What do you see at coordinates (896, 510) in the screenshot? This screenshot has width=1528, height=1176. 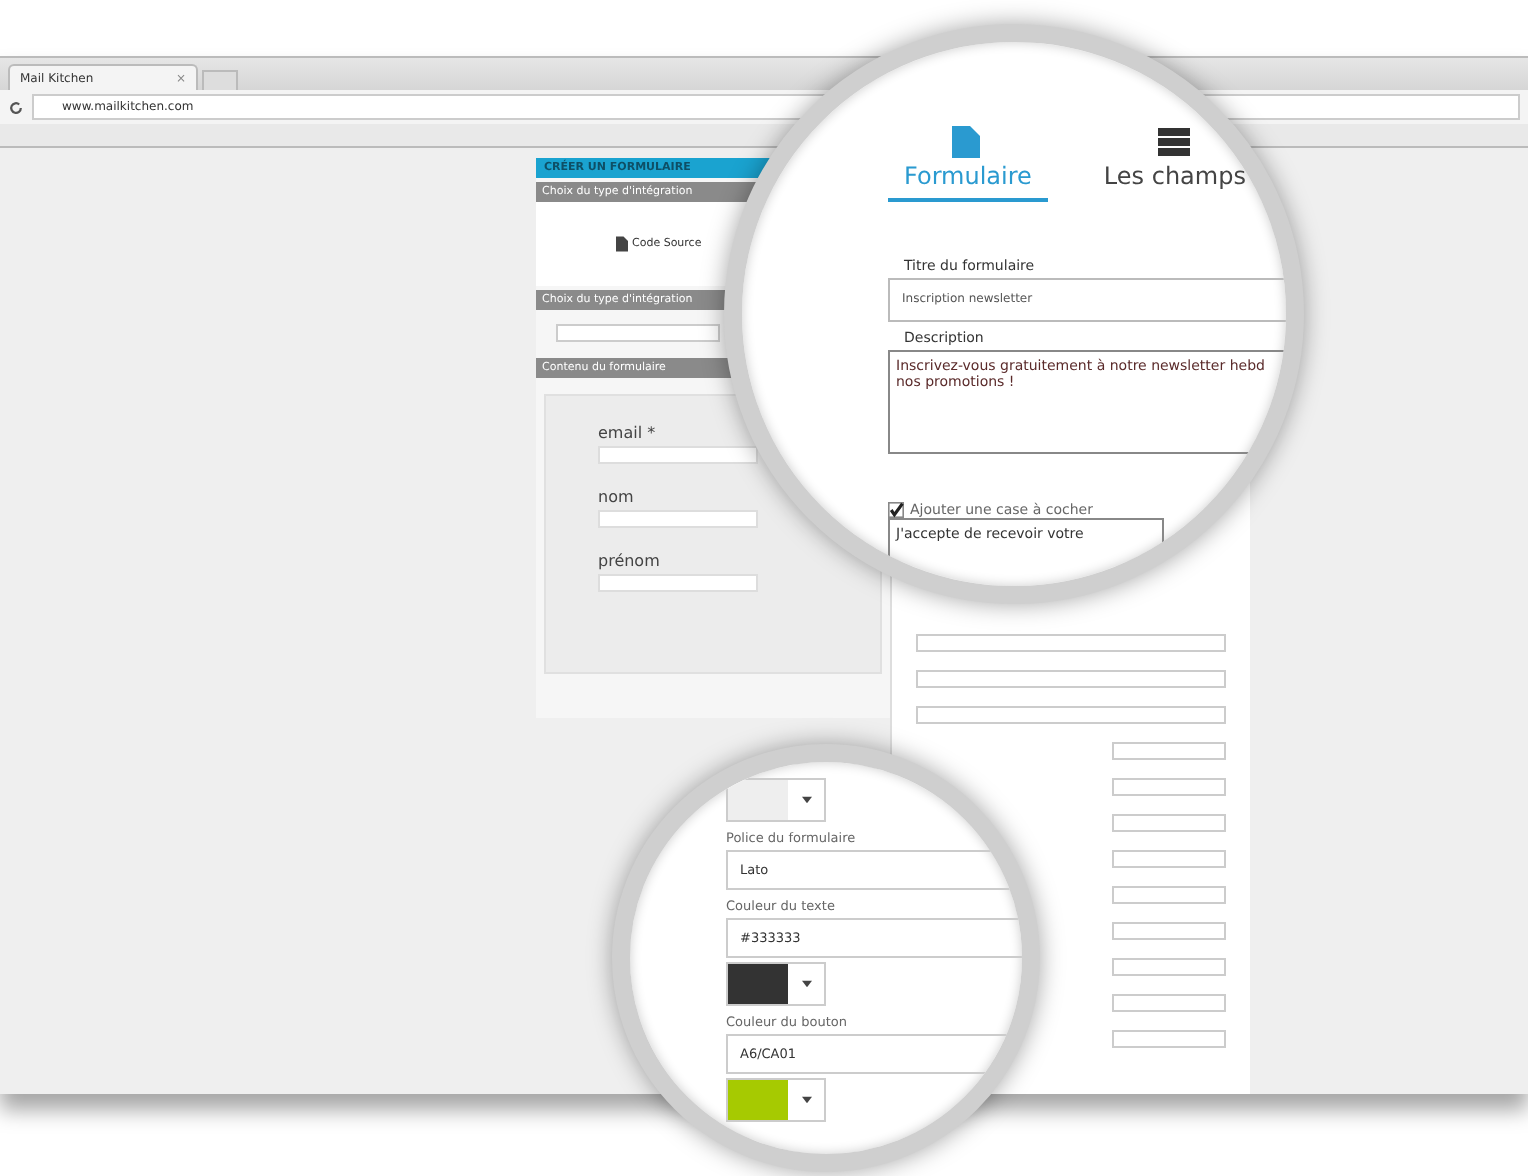 I see `checkbox` at bounding box center [896, 510].